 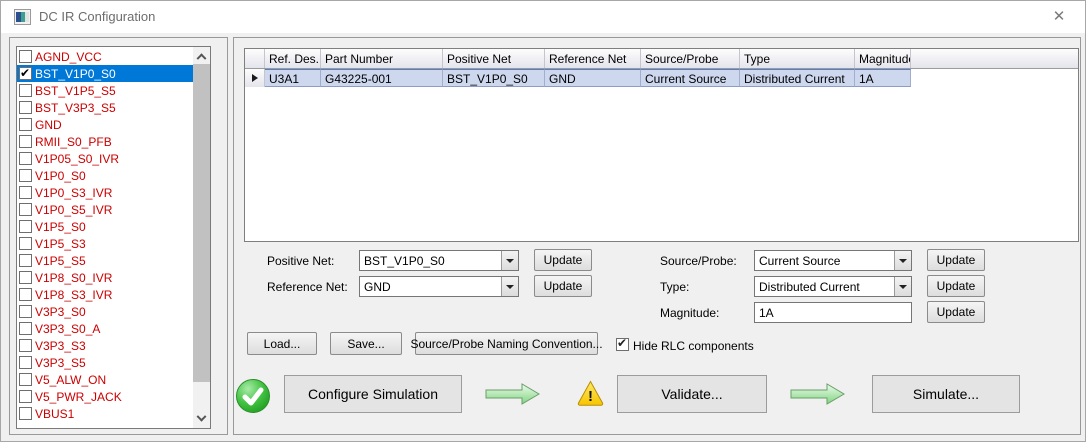 I want to click on net-list-item: V3P3_S0_A, so click(x=105, y=328).